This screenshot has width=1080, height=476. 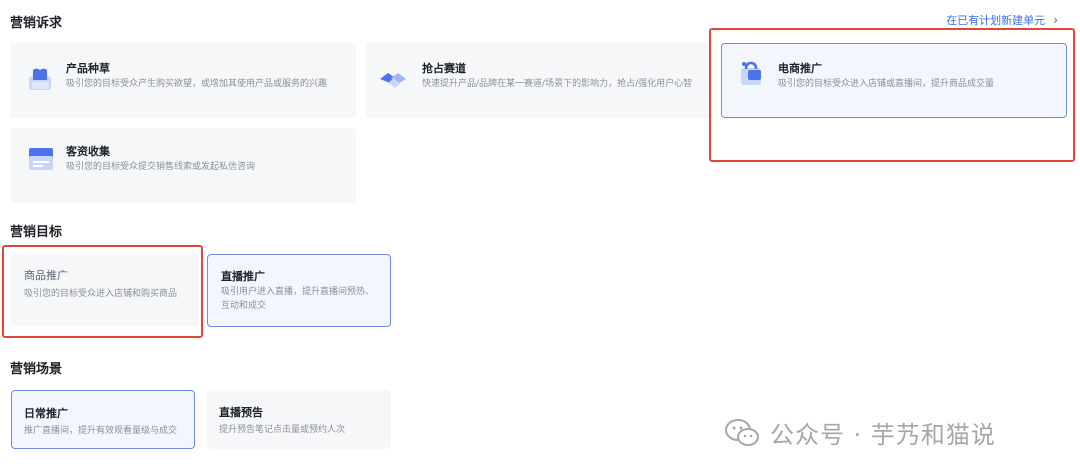 I want to click on appeal-card-title: 产品种草, so click(x=88, y=68).